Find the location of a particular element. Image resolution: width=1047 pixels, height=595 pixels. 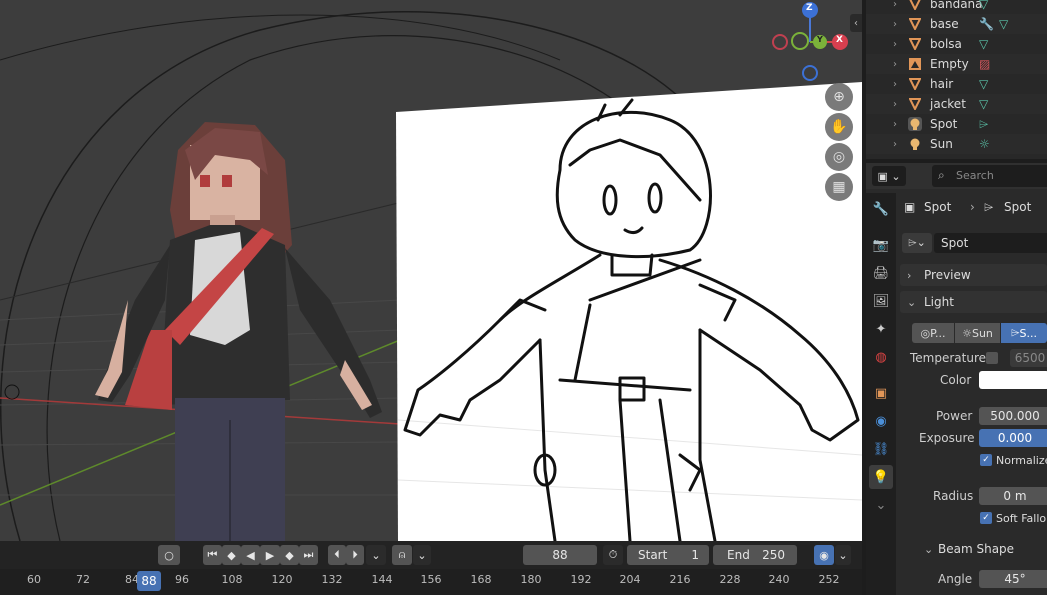

output-tab-icon: 🖨 is located at coordinates (881, 273).